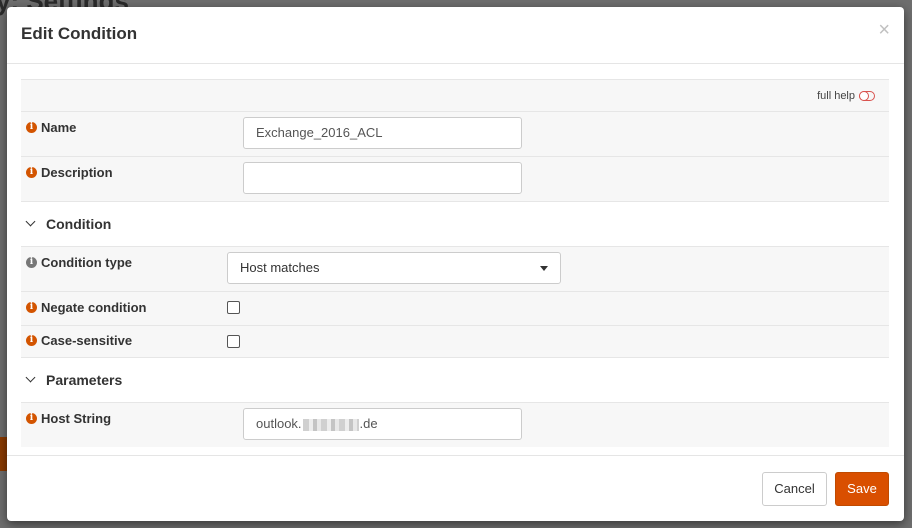 This screenshot has height=528, width=912. Describe the element at coordinates (382, 133) in the screenshot. I see `name-input: Exchange_2016_ACL` at that location.